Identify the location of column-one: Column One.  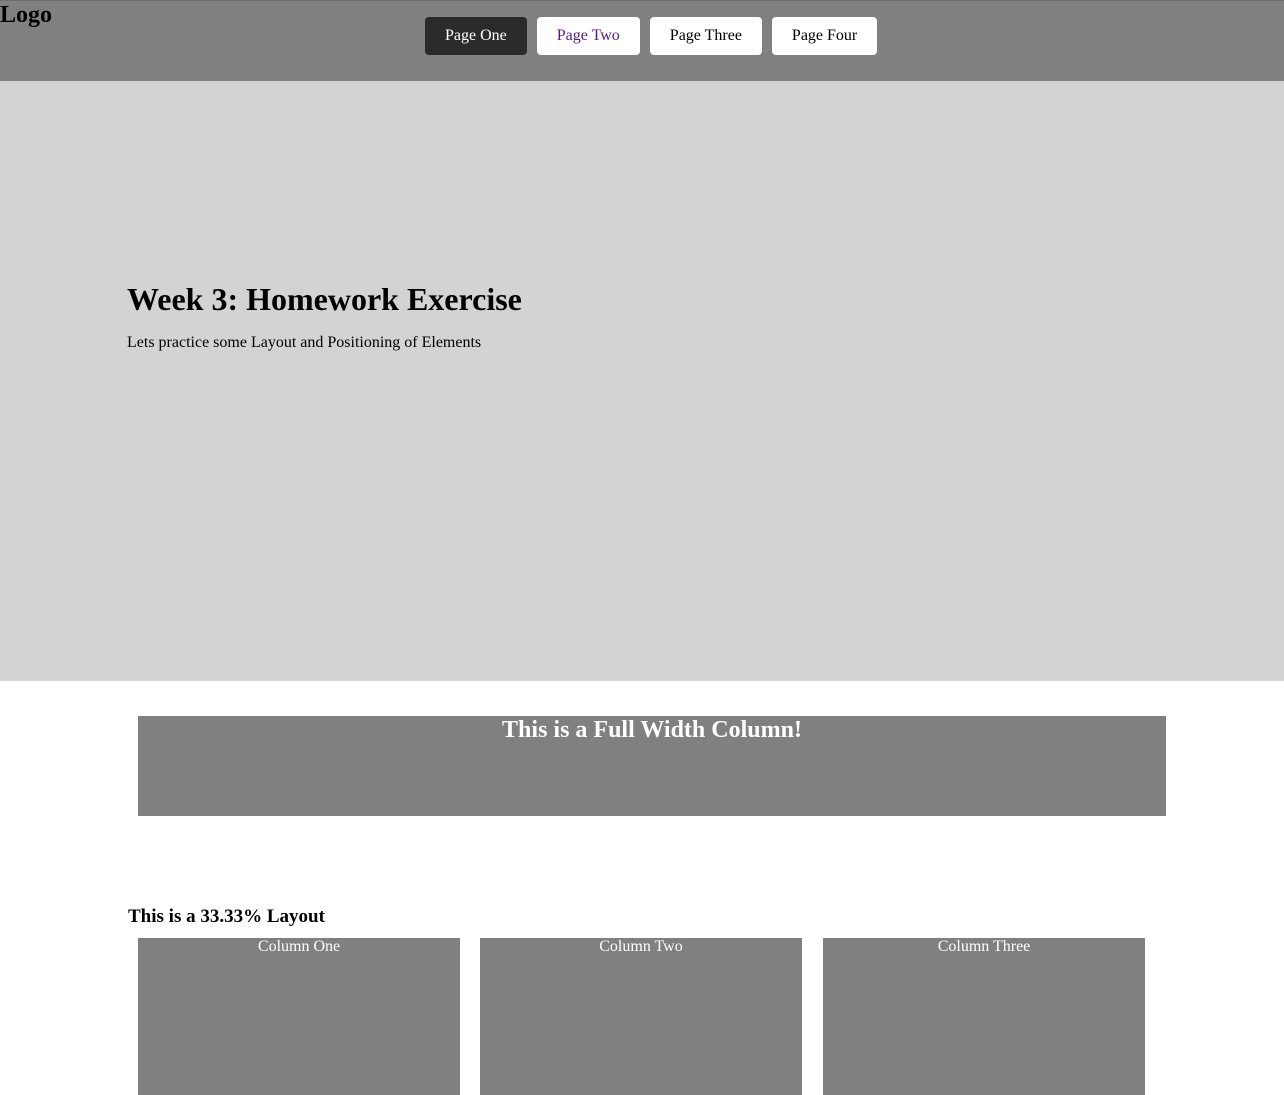
(299, 1016).